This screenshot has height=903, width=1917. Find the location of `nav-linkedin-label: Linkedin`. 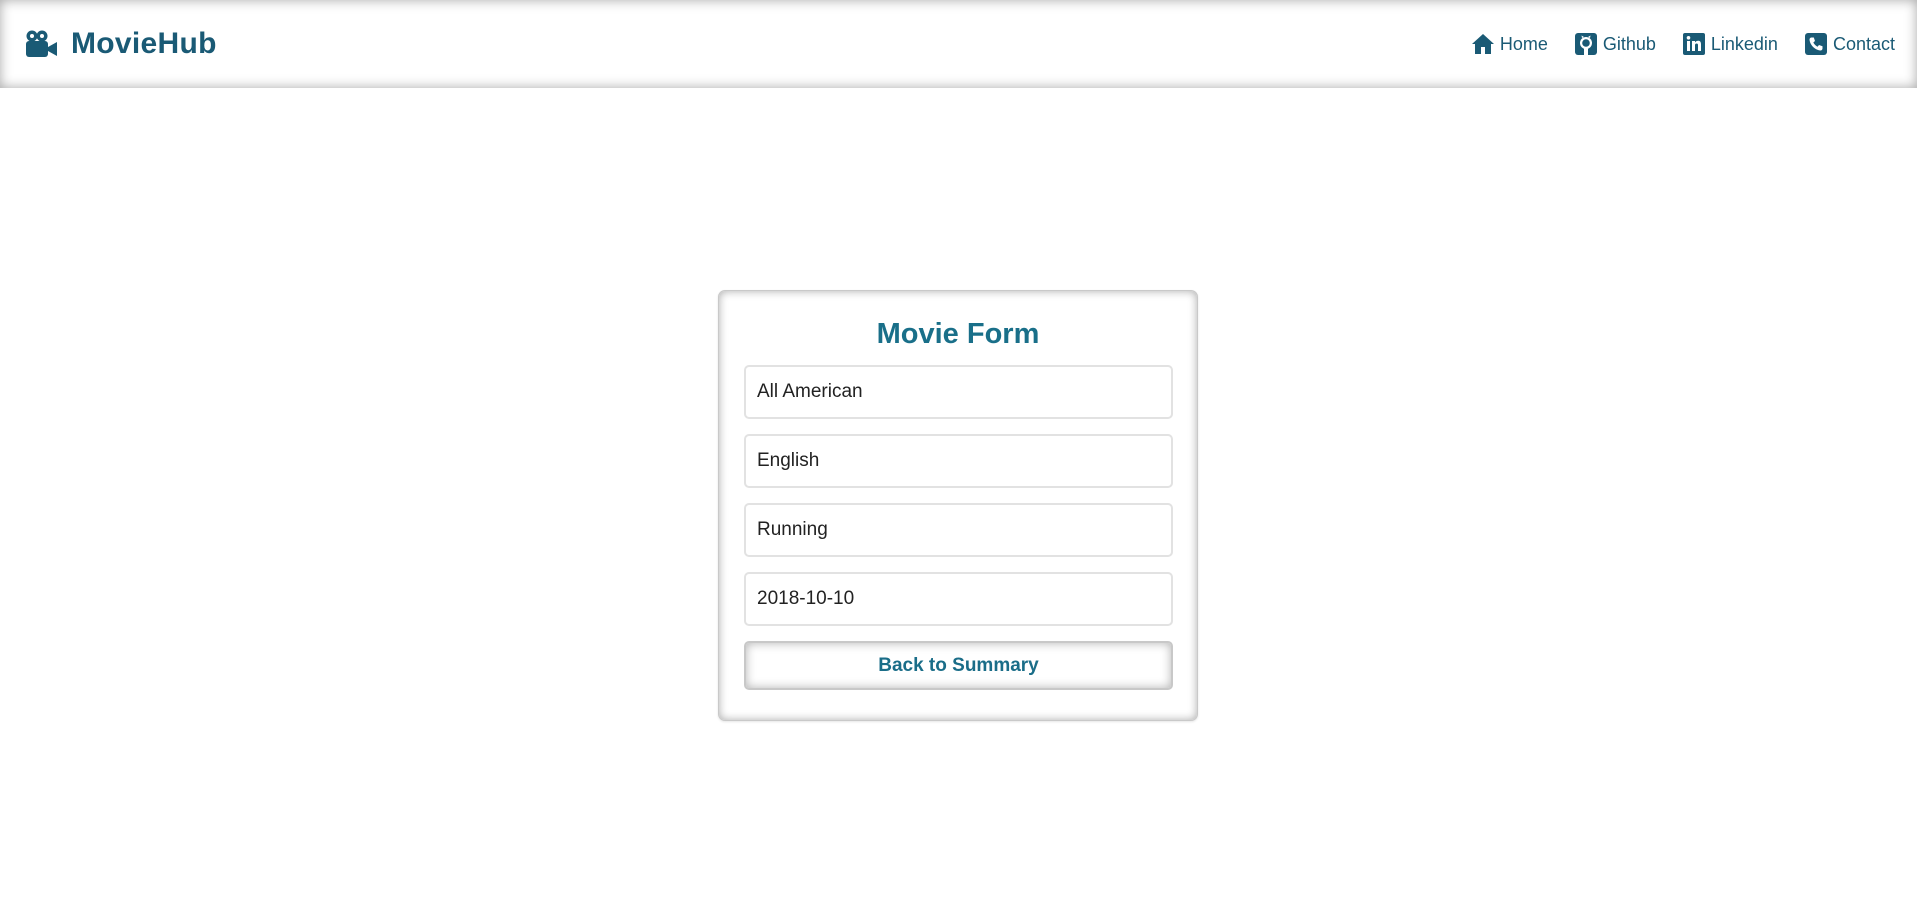

nav-linkedin-label: Linkedin is located at coordinates (1744, 43).